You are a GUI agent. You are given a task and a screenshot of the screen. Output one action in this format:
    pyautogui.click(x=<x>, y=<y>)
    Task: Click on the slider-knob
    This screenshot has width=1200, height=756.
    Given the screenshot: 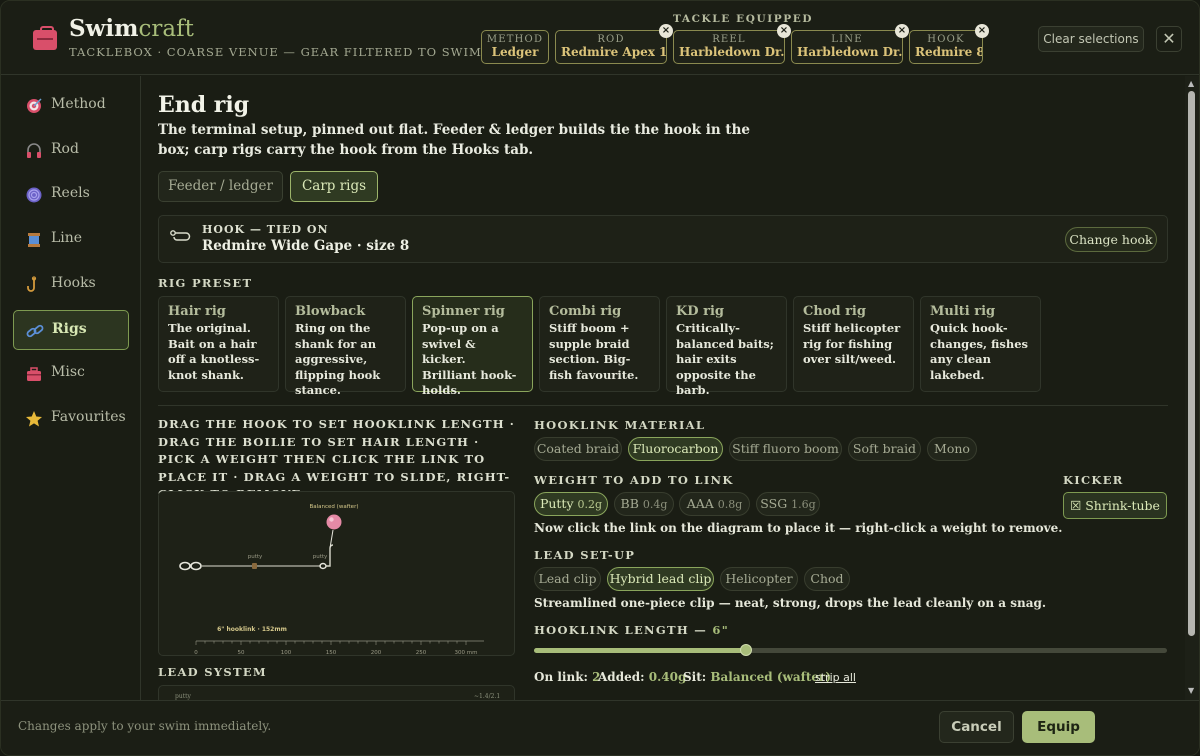 What is the action you would take?
    pyautogui.click(x=746, y=650)
    